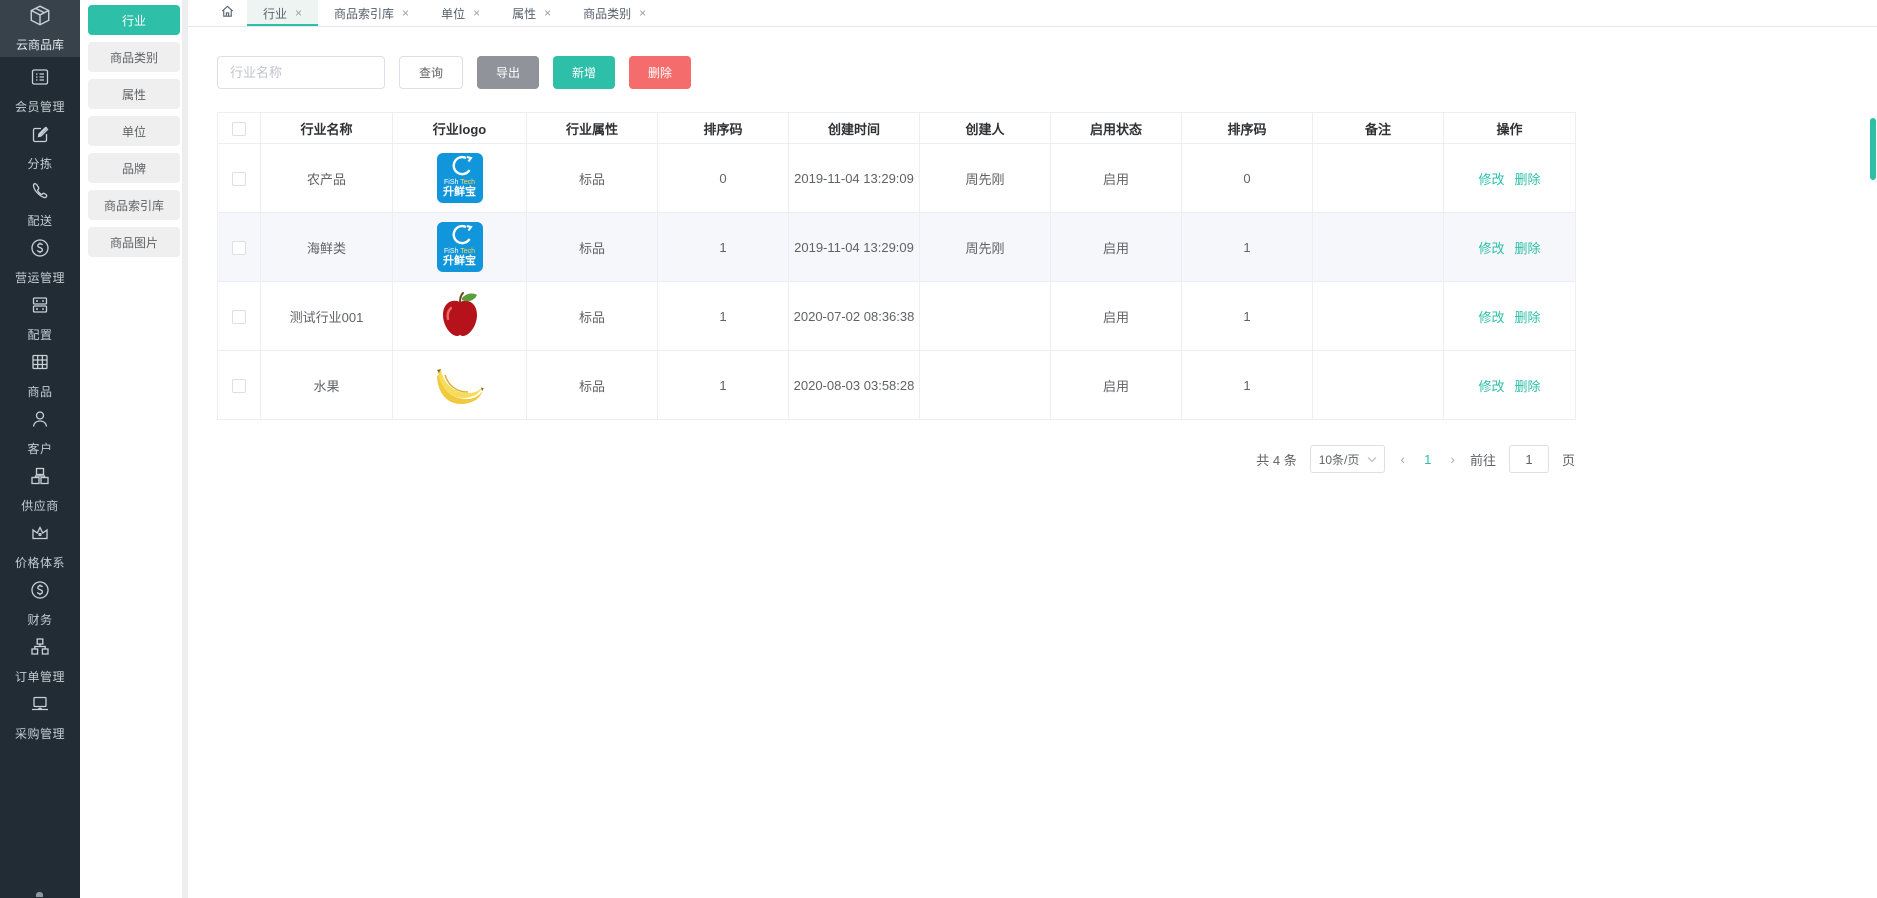 The width and height of the screenshot is (1877, 898). Describe the element at coordinates (1372, 459) in the screenshot. I see `chevron-down-icon` at that location.